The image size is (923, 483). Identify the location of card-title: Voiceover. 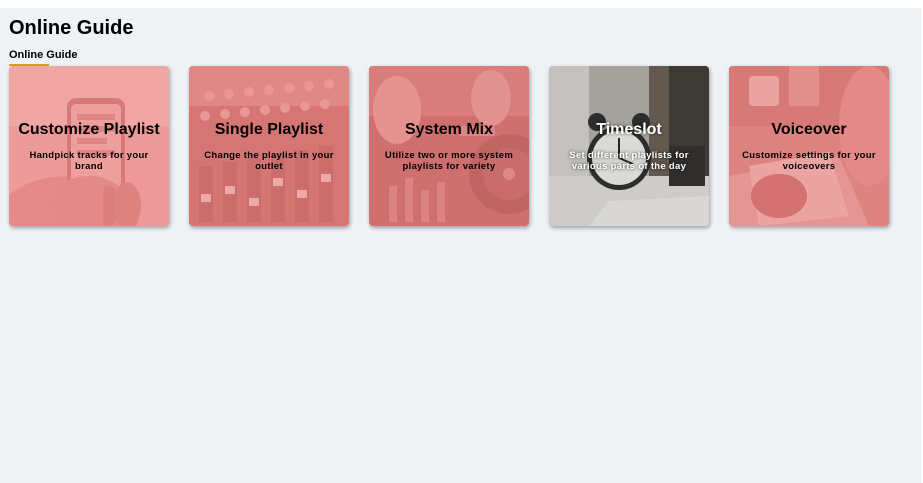
(809, 129).